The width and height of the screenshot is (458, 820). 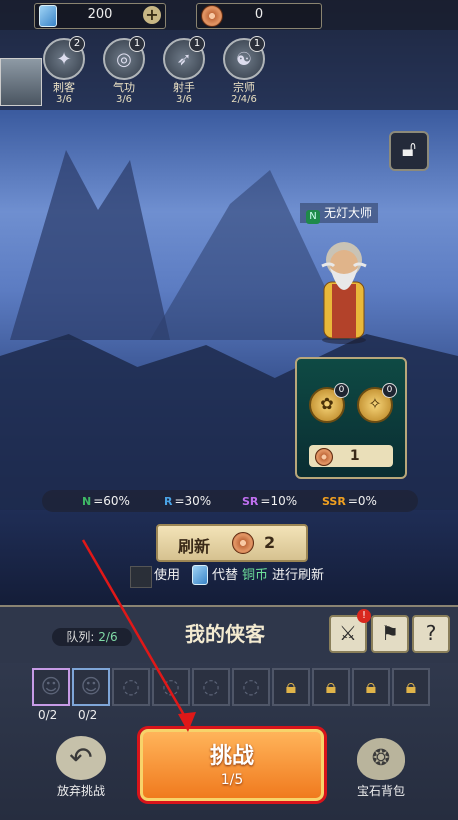 I want to click on lock-icon: 🔓︎, so click(x=409, y=149).